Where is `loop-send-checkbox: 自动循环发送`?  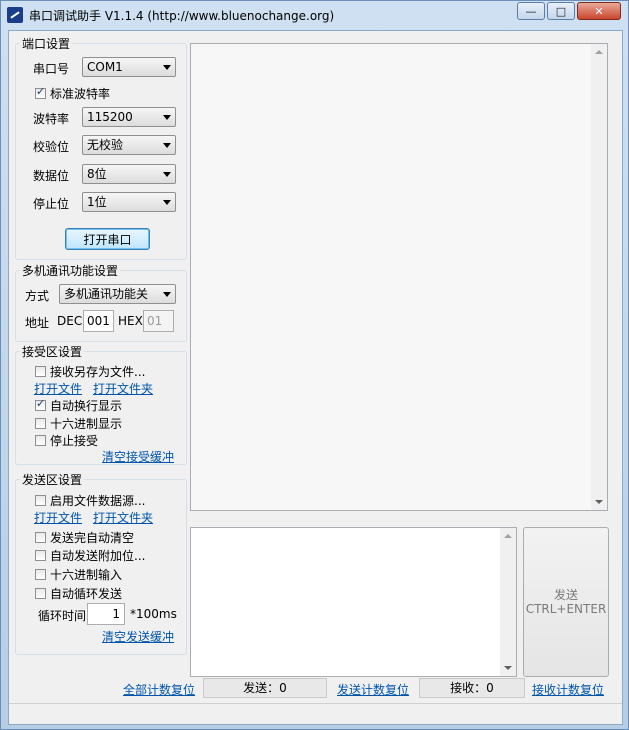
loop-send-checkbox: 自动循环发送 is located at coordinates (78, 593).